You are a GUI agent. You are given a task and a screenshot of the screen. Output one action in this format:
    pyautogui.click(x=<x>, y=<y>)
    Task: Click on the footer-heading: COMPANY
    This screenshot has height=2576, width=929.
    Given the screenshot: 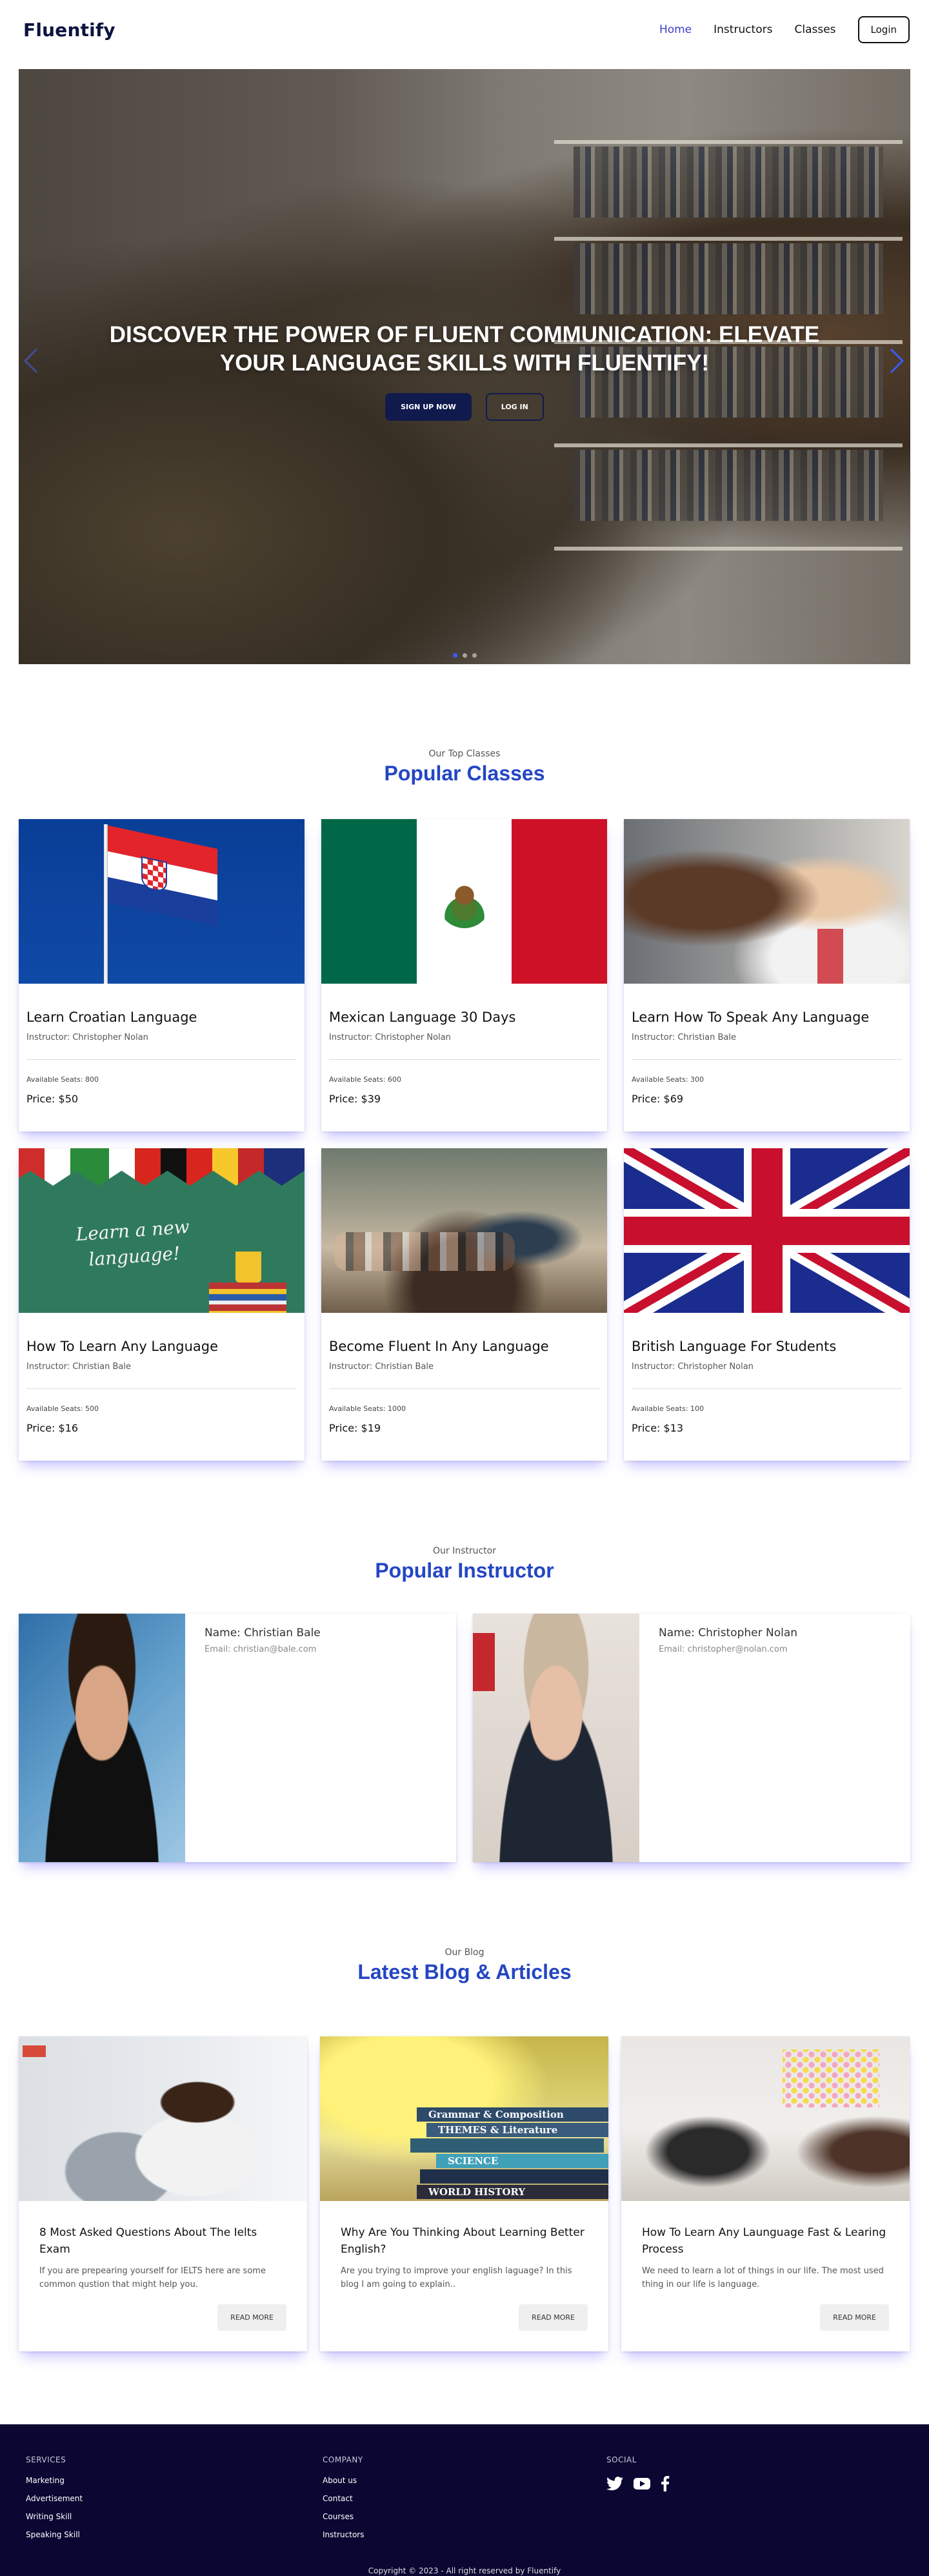 What is the action you would take?
    pyautogui.click(x=343, y=2459)
    